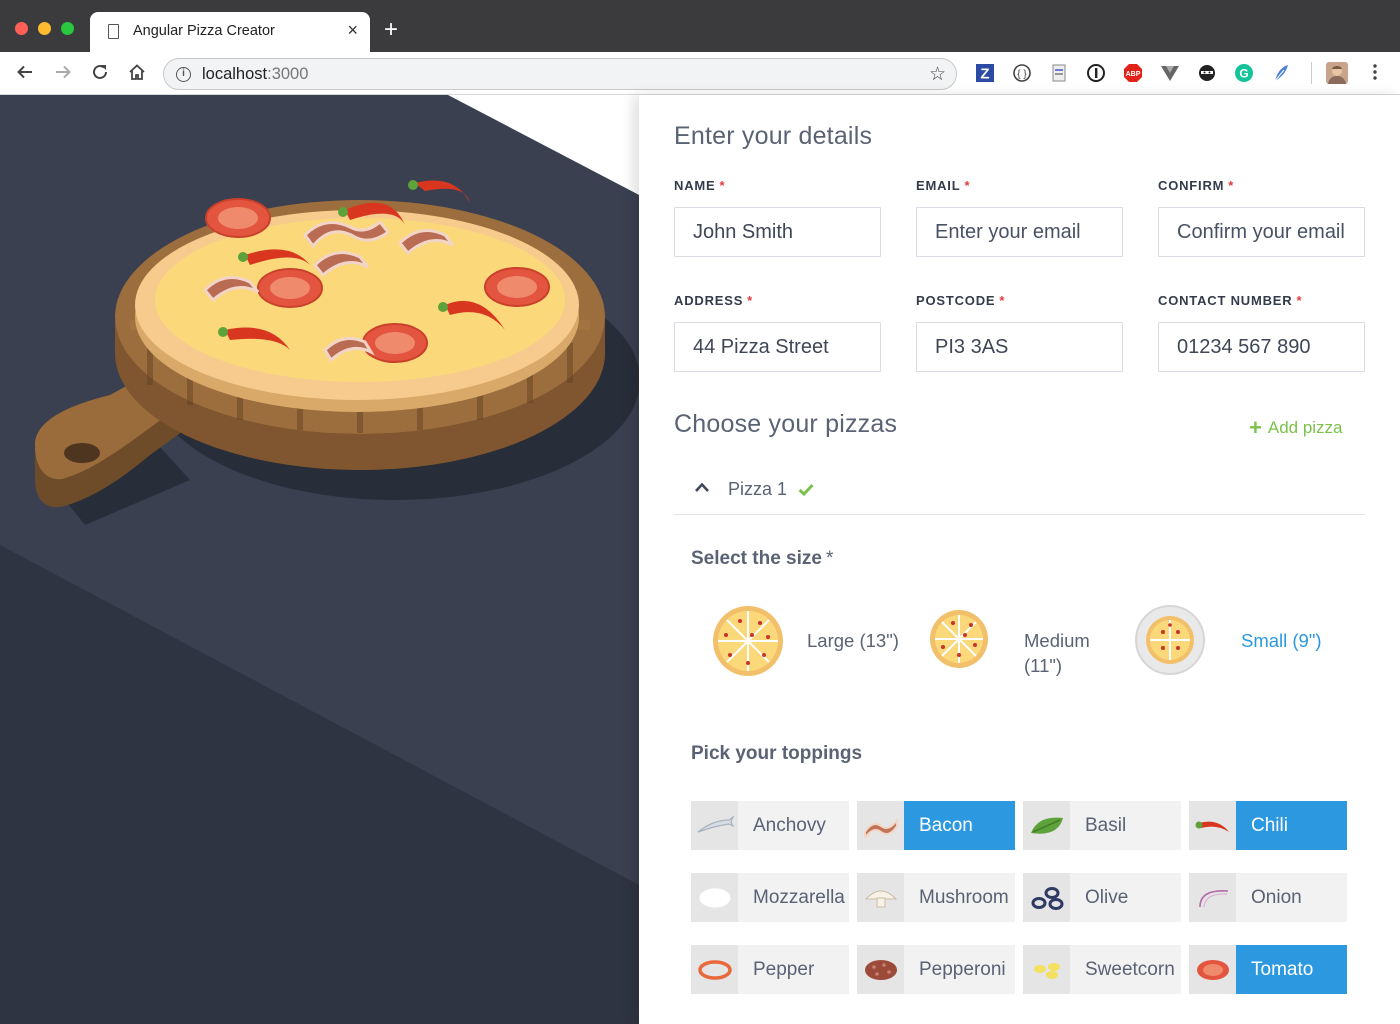  What do you see at coordinates (1255, 427) in the screenshot?
I see `plus-icon: +` at bounding box center [1255, 427].